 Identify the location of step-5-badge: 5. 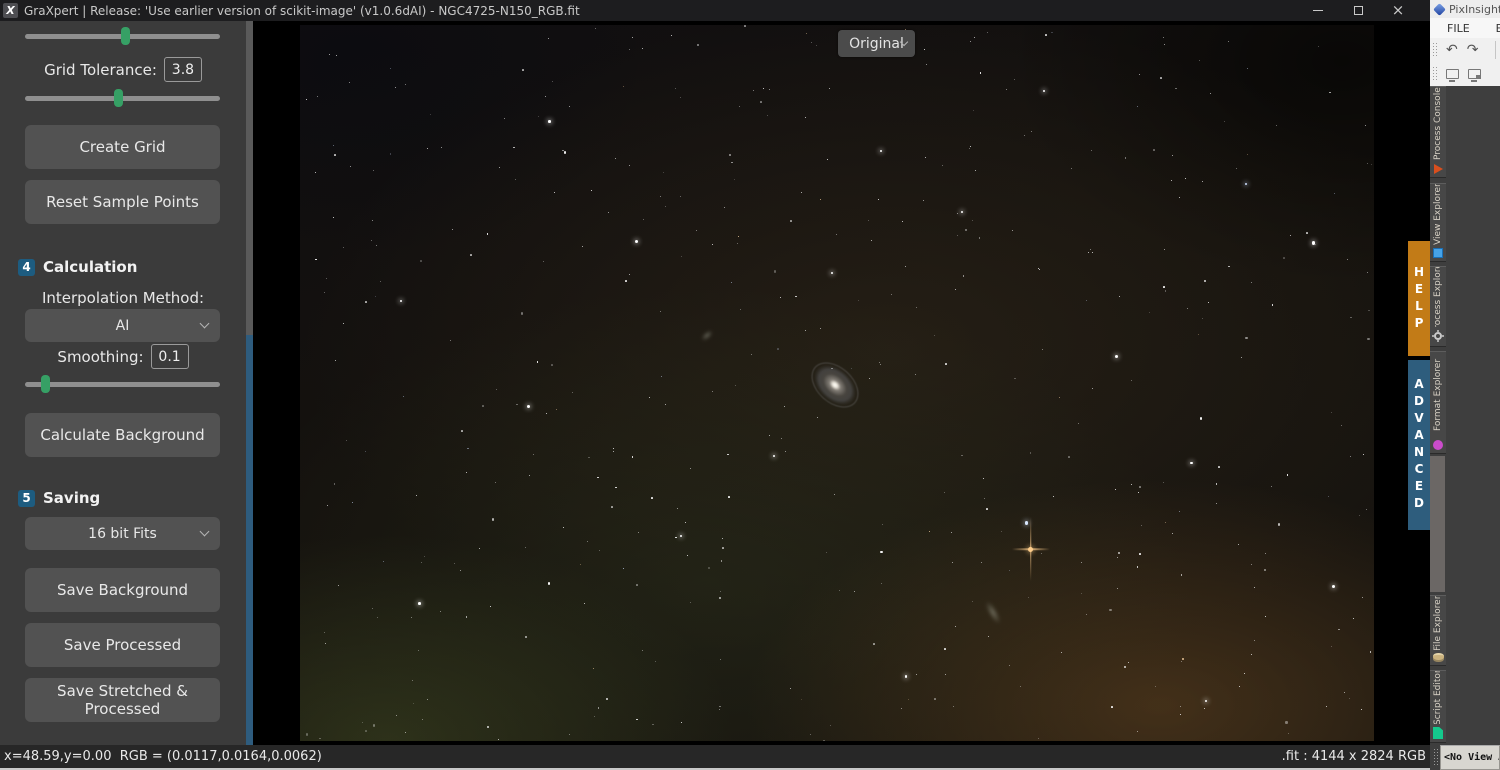
(26, 498).